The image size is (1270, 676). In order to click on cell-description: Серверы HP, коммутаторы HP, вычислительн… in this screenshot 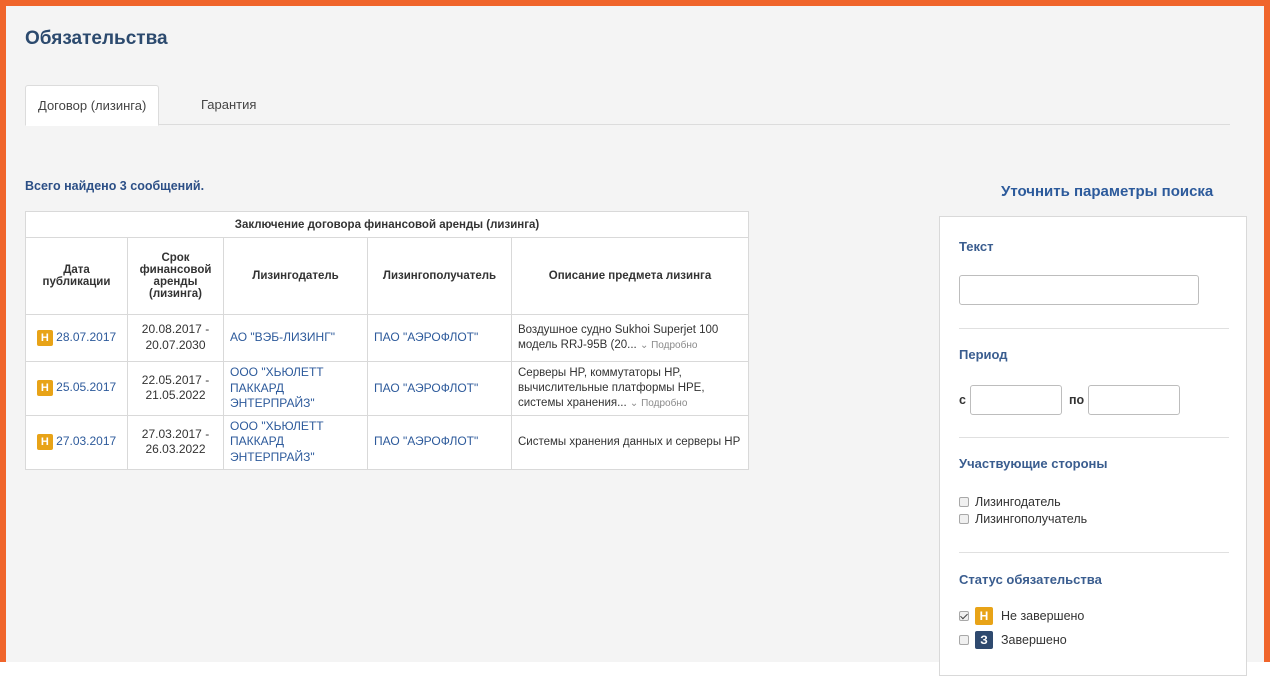, I will do `click(630, 388)`.